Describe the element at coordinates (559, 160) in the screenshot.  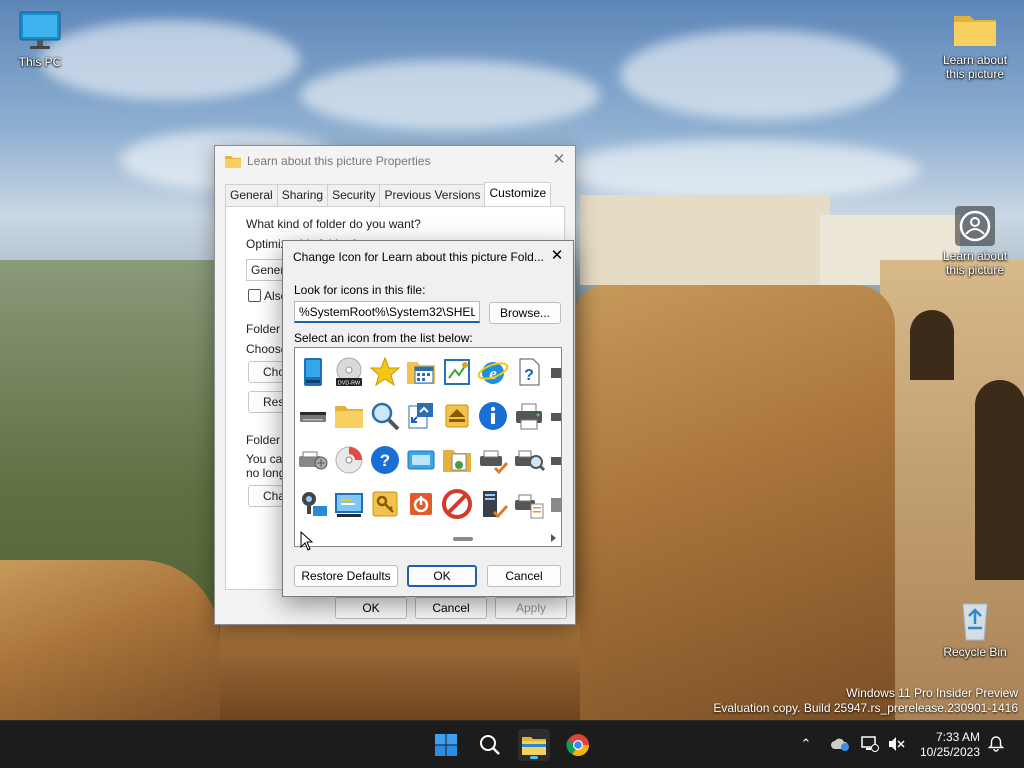
I see `close-button: ✕` at that location.